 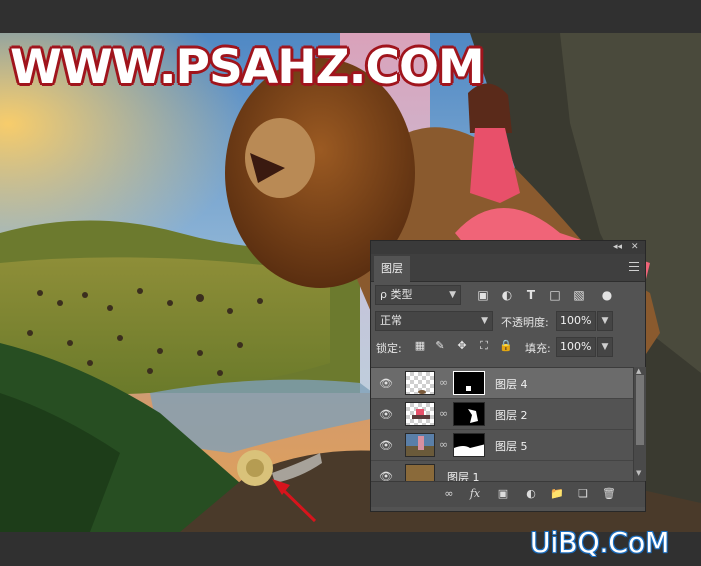 What do you see at coordinates (475, 494) in the screenshot?
I see `fx-icon: fx` at bounding box center [475, 494].